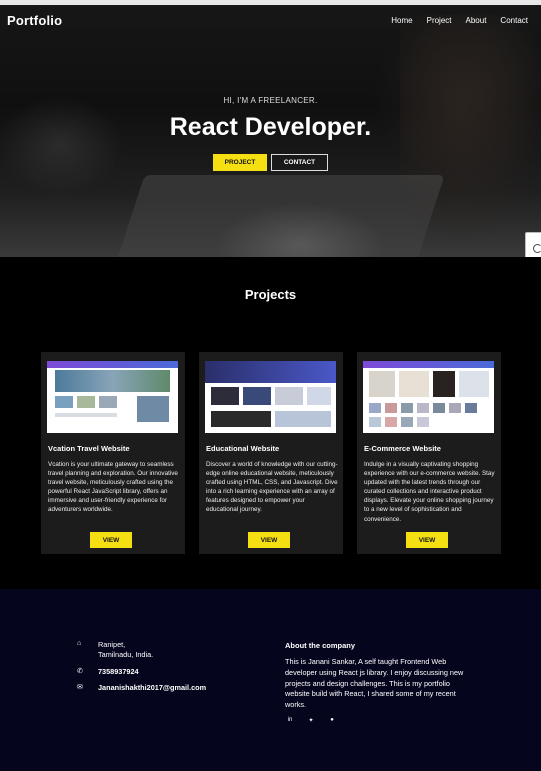 This screenshot has height=771, width=541. I want to click on address-row: ⌂ Ranipet, Tamilnadu, India., so click(115, 650).